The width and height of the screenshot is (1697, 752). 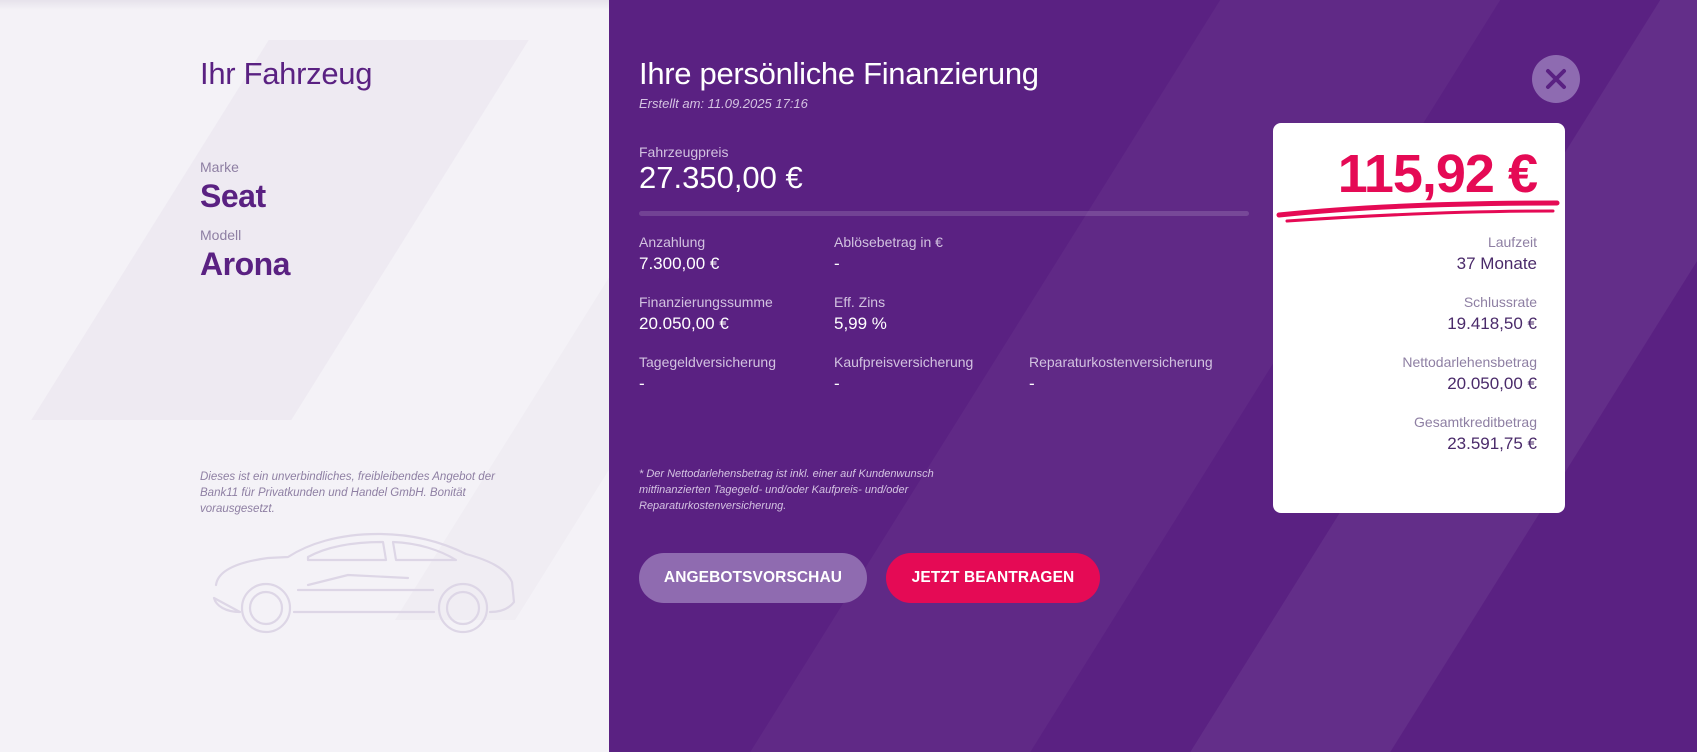 I want to click on payoff-value: -, so click(x=837, y=263).